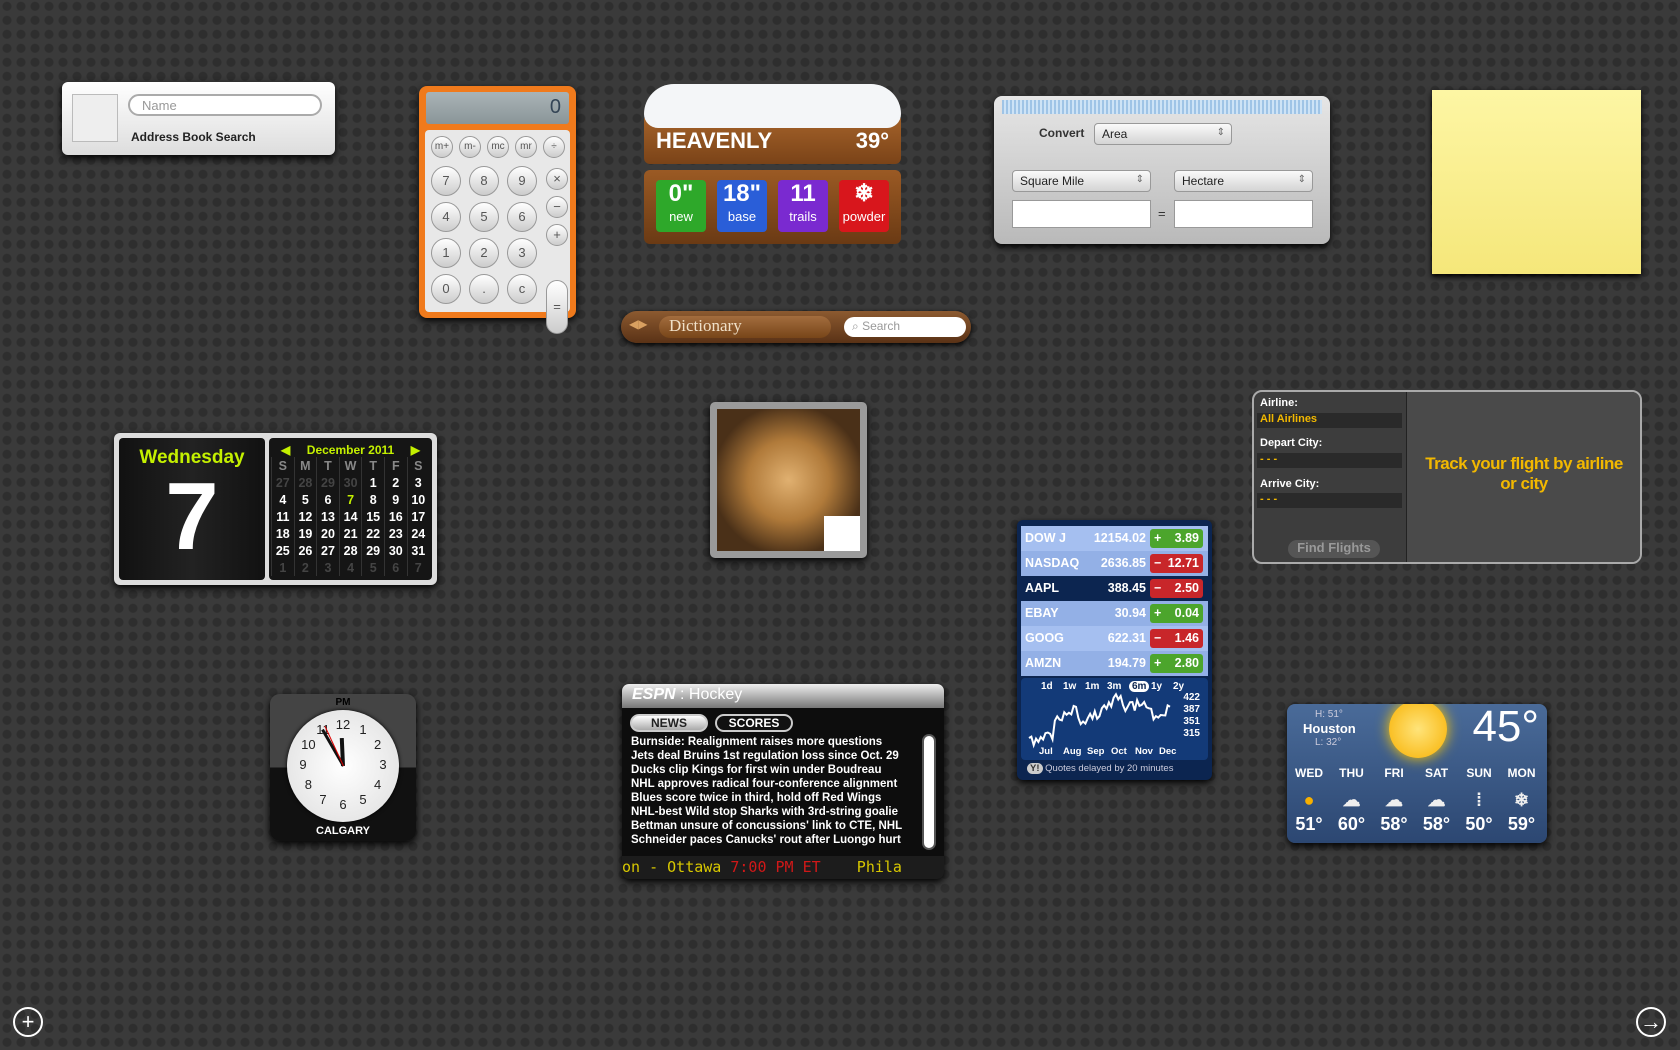 Image resolution: width=1680 pixels, height=1050 pixels. I want to click on calc-key: 2, so click(484, 253).